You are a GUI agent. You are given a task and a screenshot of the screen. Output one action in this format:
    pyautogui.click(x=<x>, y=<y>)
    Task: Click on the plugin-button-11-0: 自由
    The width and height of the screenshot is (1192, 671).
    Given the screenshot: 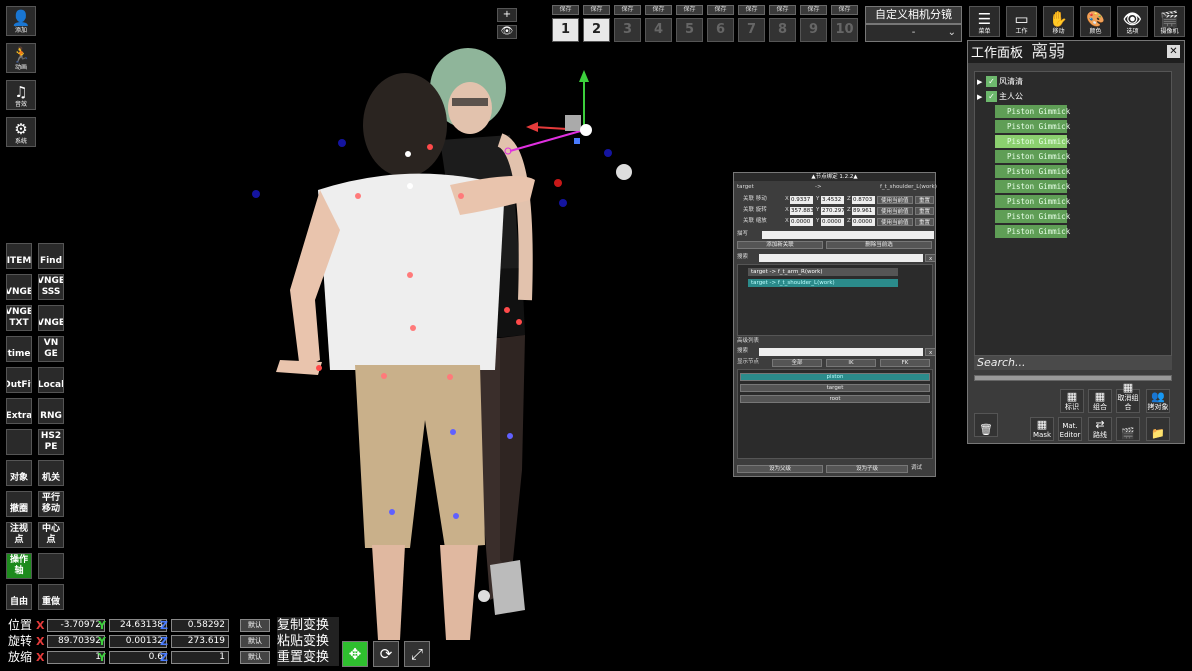 What is the action you would take?
    pyautogui.click(x=19, y=597)
    